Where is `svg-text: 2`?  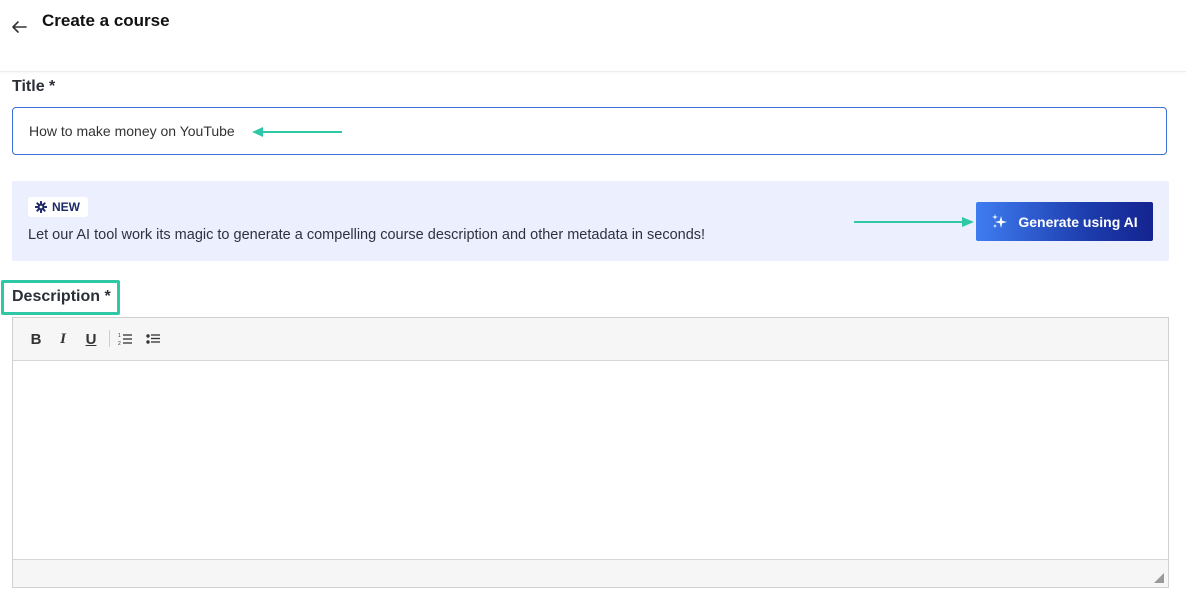
svg-text: 2 is located at coordinates (119, 343).